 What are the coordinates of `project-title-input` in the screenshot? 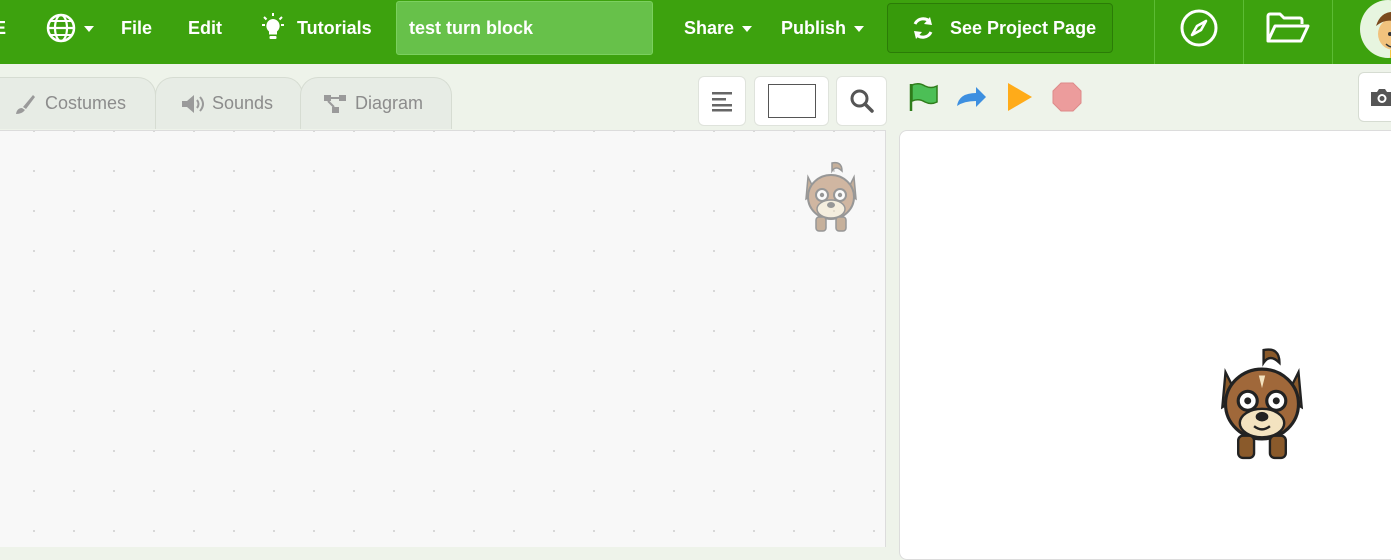 It's located at (524, 28).